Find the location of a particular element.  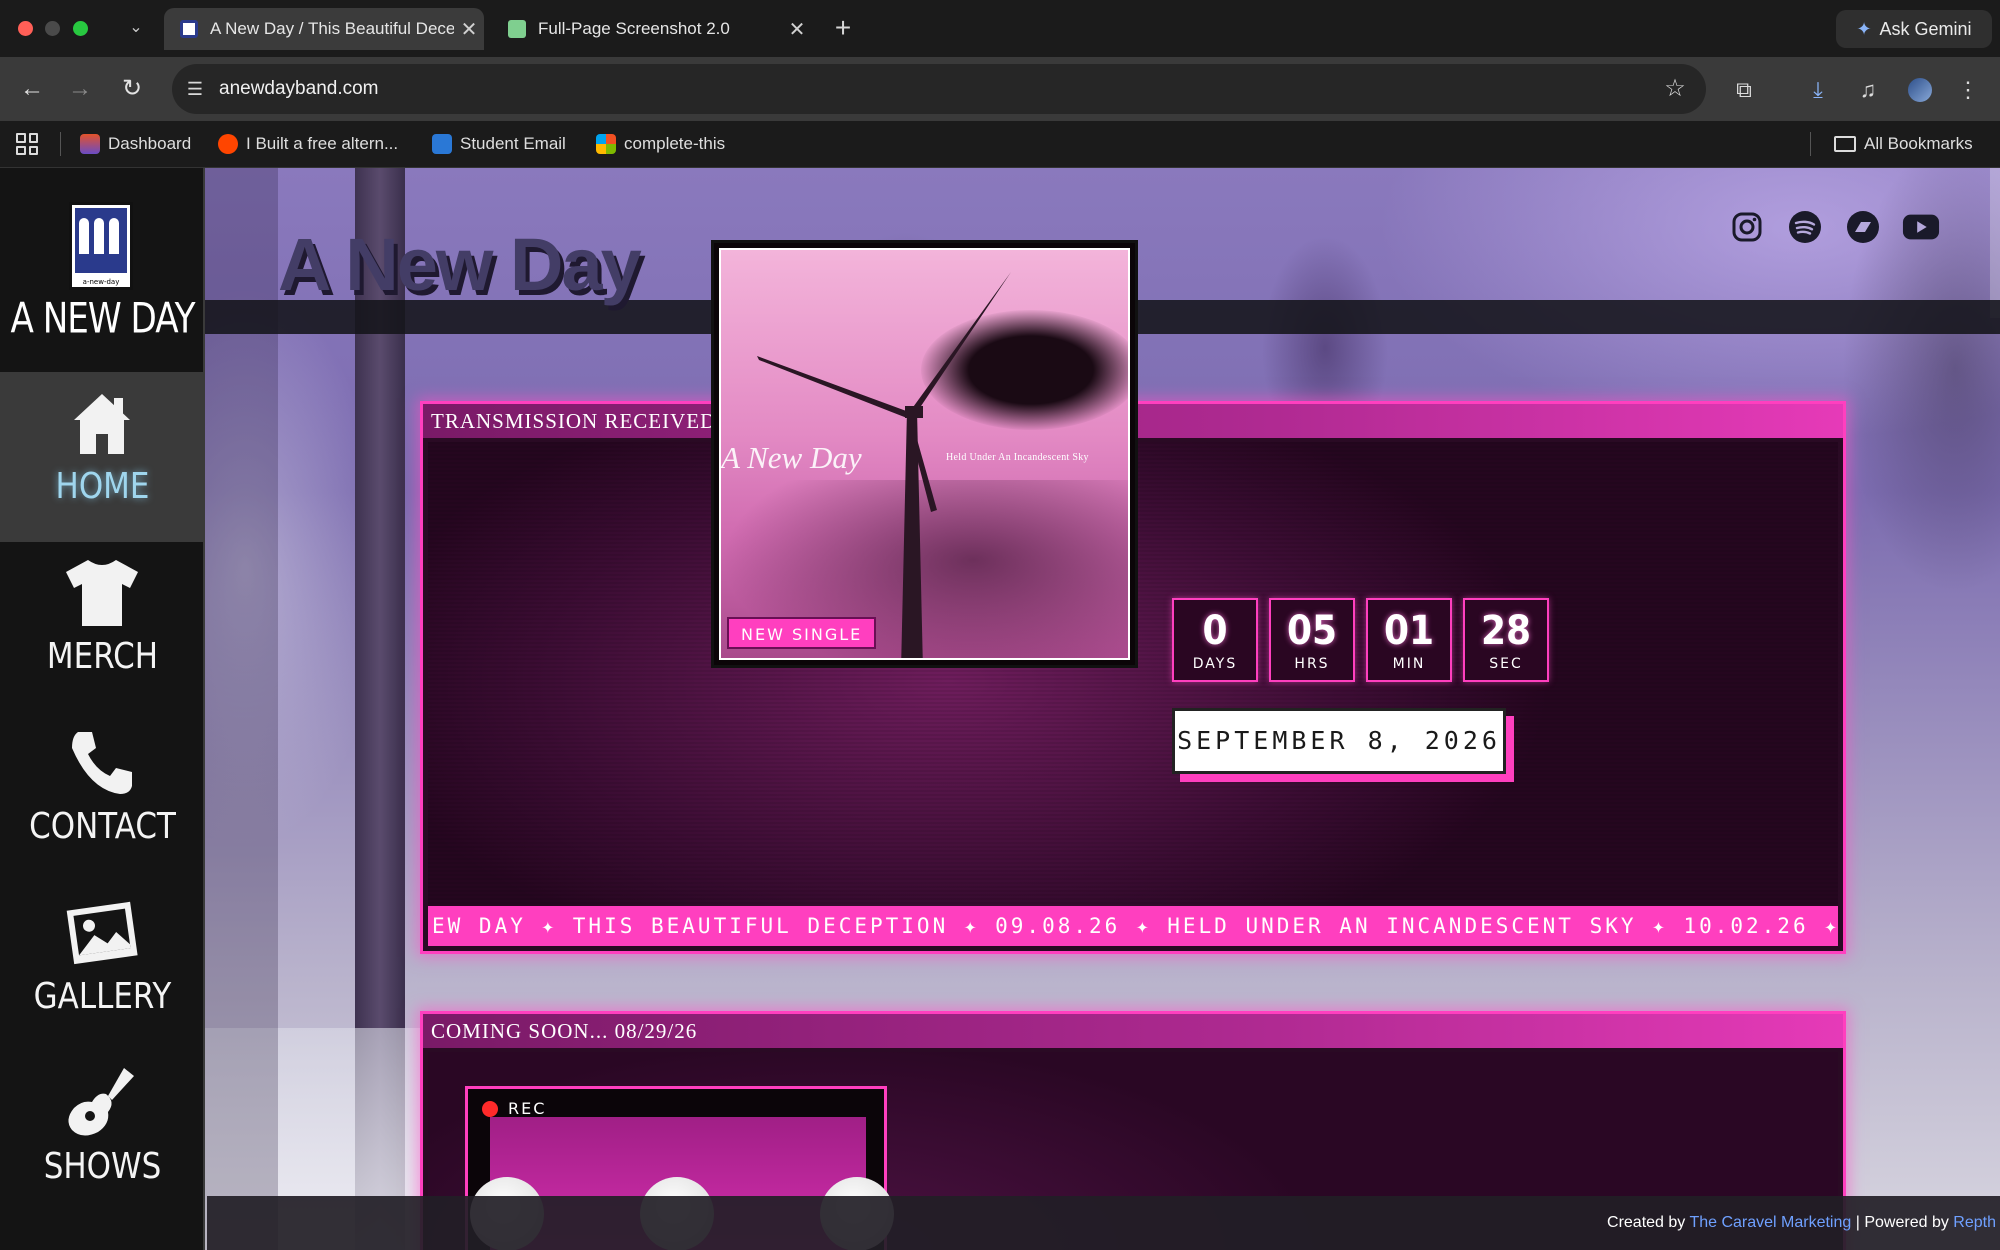

back-button: ← is located at coordinates (32, 89).